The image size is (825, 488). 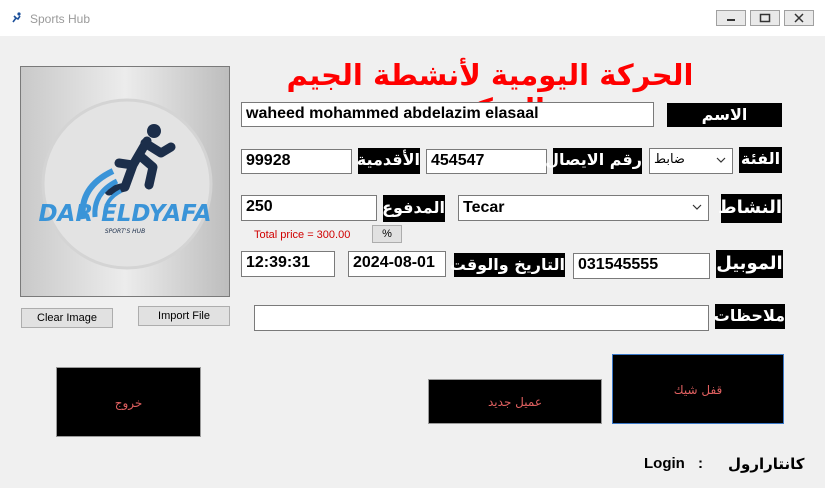 What do you see at coordinates (698, 389) in the screenshot?
I see `lock-check-button: قفل شيك` at bounding box center [698, 389].